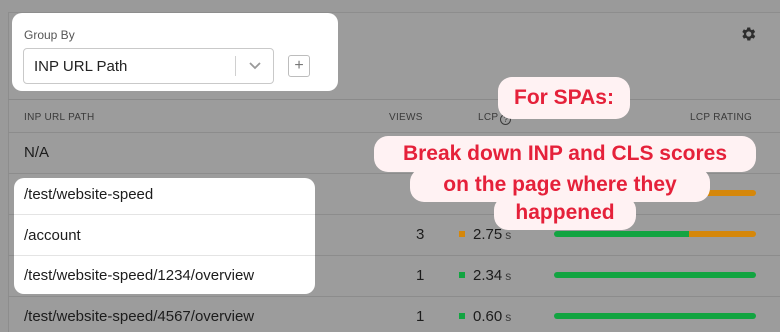  I want to click on add-group-button: +, so click(299, 66).